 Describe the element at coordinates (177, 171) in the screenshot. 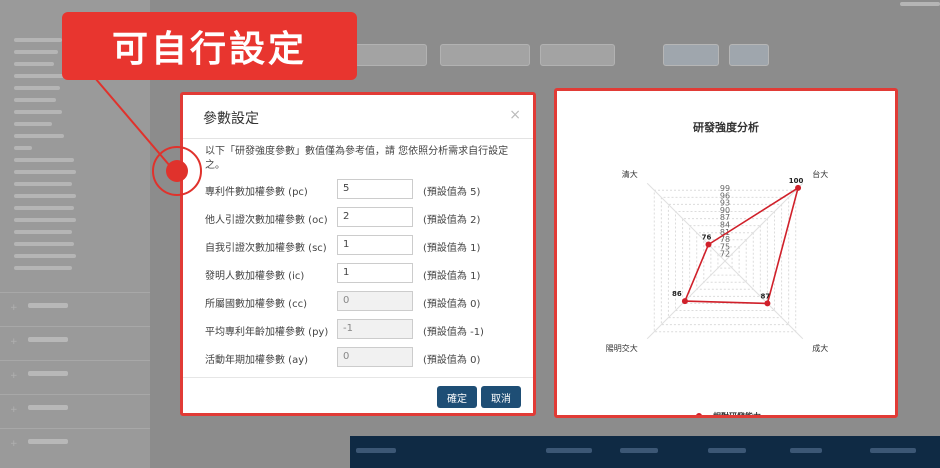

I see `highlight-dot` at that location.